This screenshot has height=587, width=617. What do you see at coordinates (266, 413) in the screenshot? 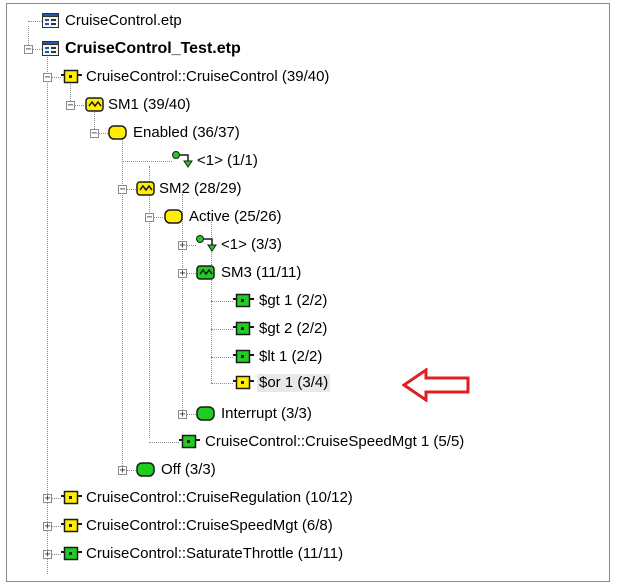
I see `tree-row-label: Interrupt (3/3)` at bounding box center [266, 413].